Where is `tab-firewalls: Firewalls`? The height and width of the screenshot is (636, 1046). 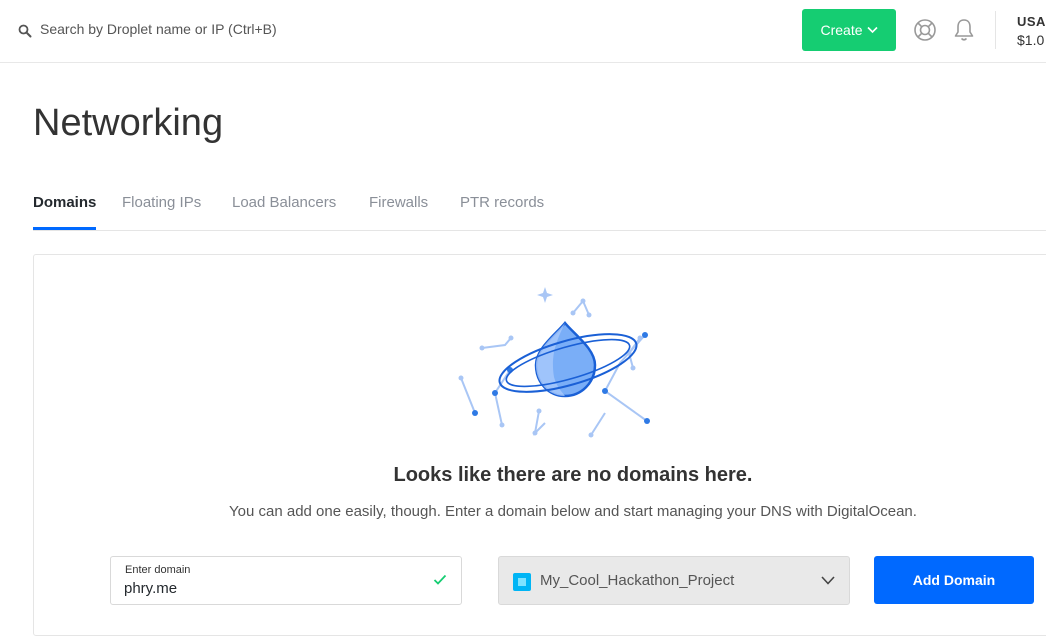 tab-firewalls: Firewalls is located at coordinates (398, 202).